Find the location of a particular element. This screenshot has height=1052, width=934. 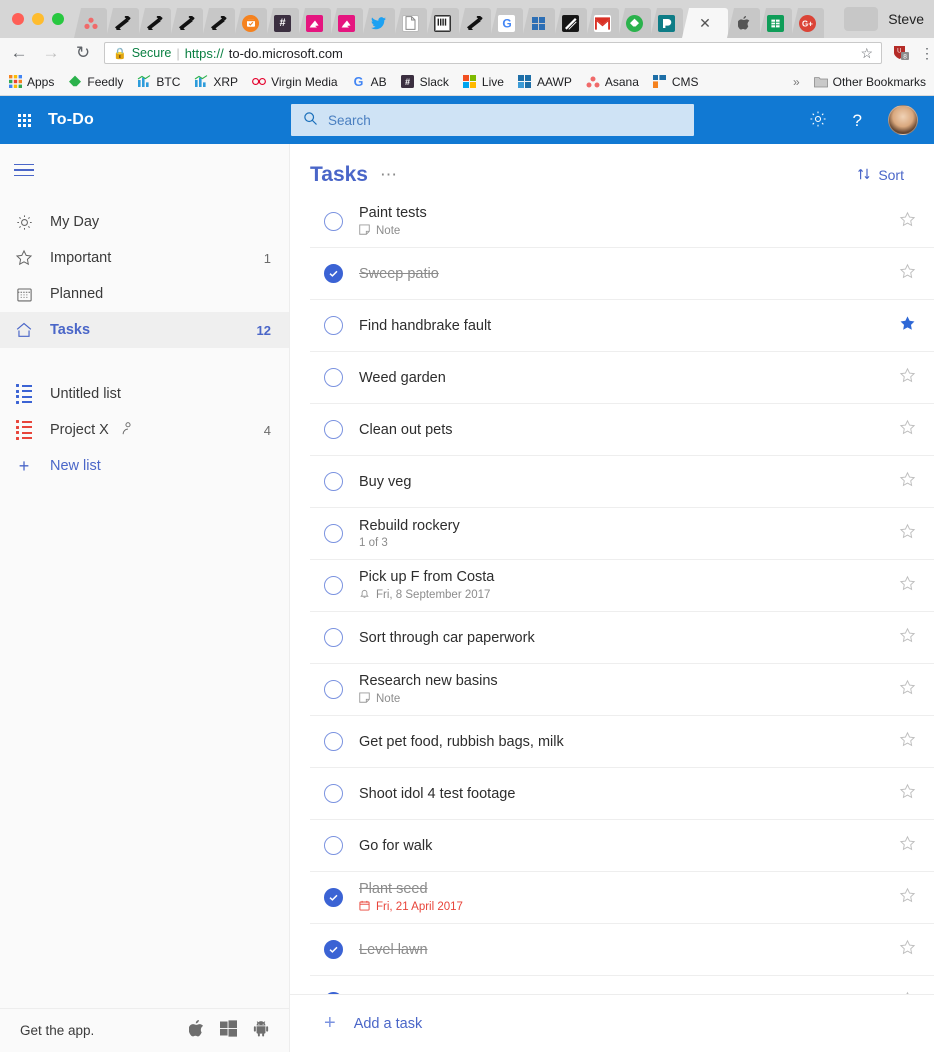

task-row: Level lawn is located at coordinates (622, 950).